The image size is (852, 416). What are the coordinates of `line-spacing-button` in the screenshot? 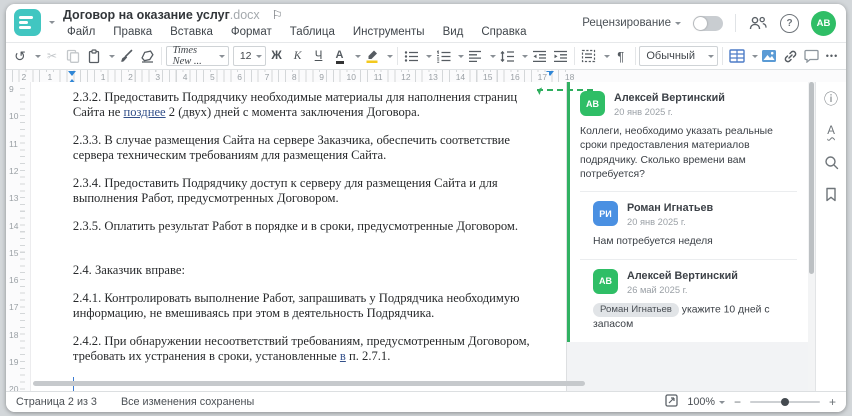 It's located at (507, 56).